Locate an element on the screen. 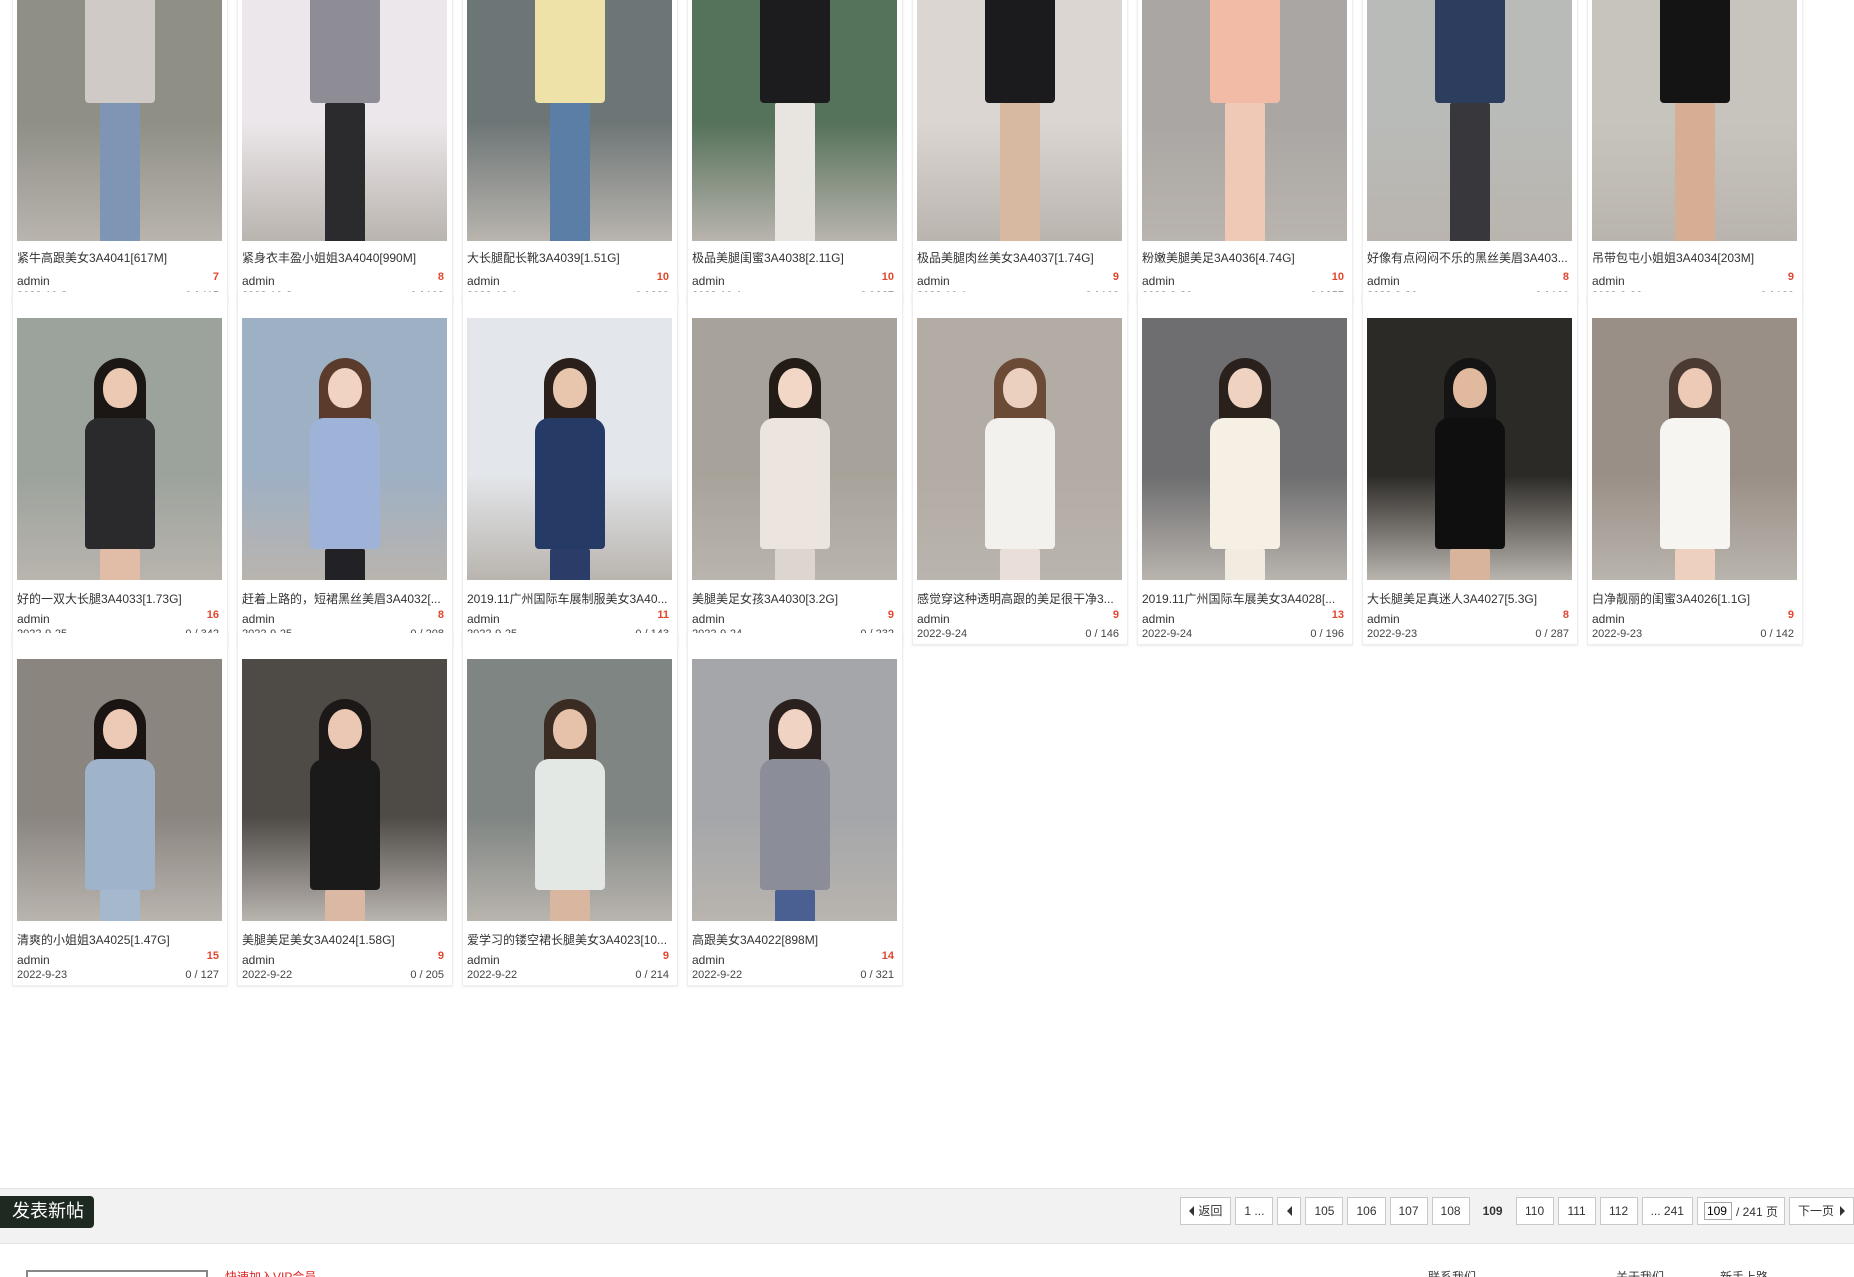 The width and height of the screenshot is (1854, 1277). next-page-button: 下一页 is located at coordinates (1821, 1211).